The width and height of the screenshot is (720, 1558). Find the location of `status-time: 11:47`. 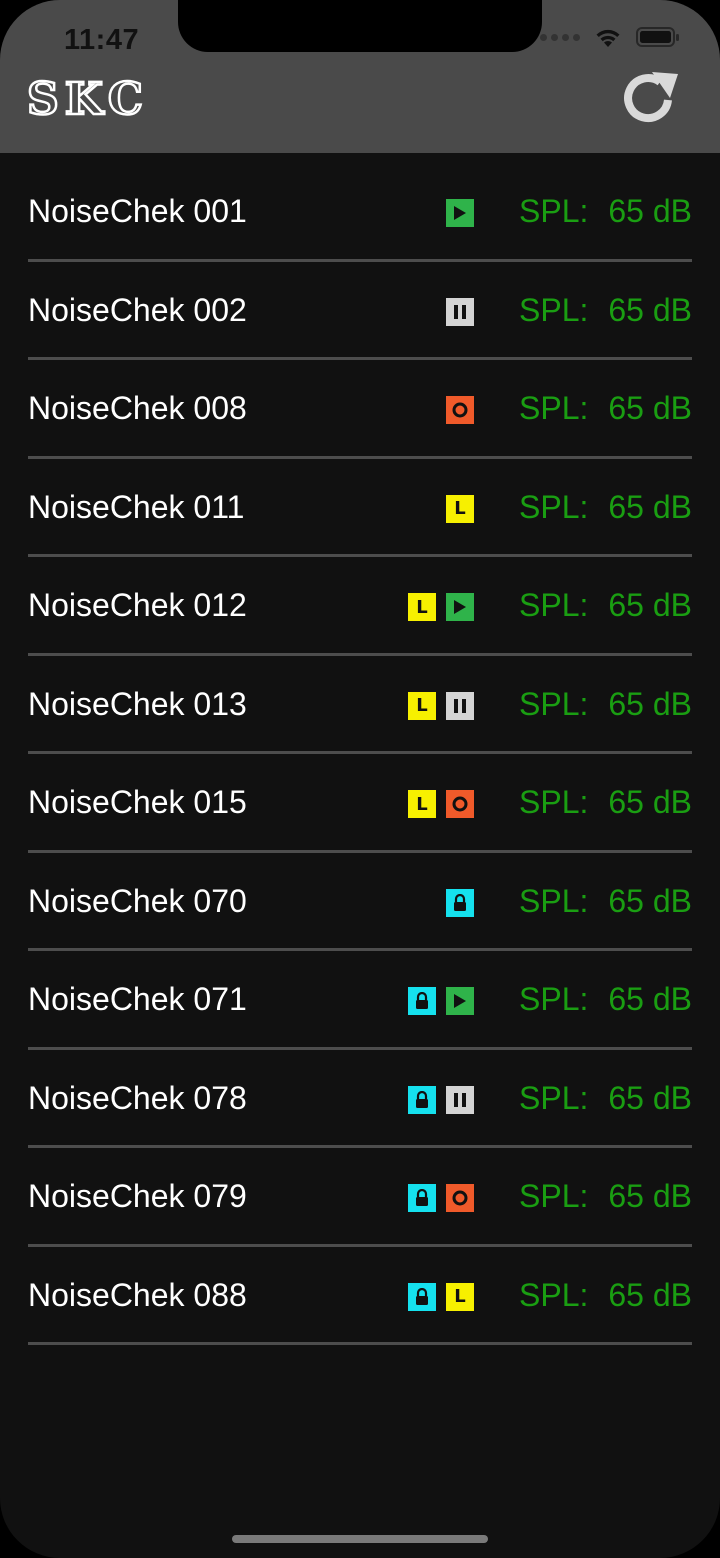

status-time: 11:47 is located at coordinates (102, 40).